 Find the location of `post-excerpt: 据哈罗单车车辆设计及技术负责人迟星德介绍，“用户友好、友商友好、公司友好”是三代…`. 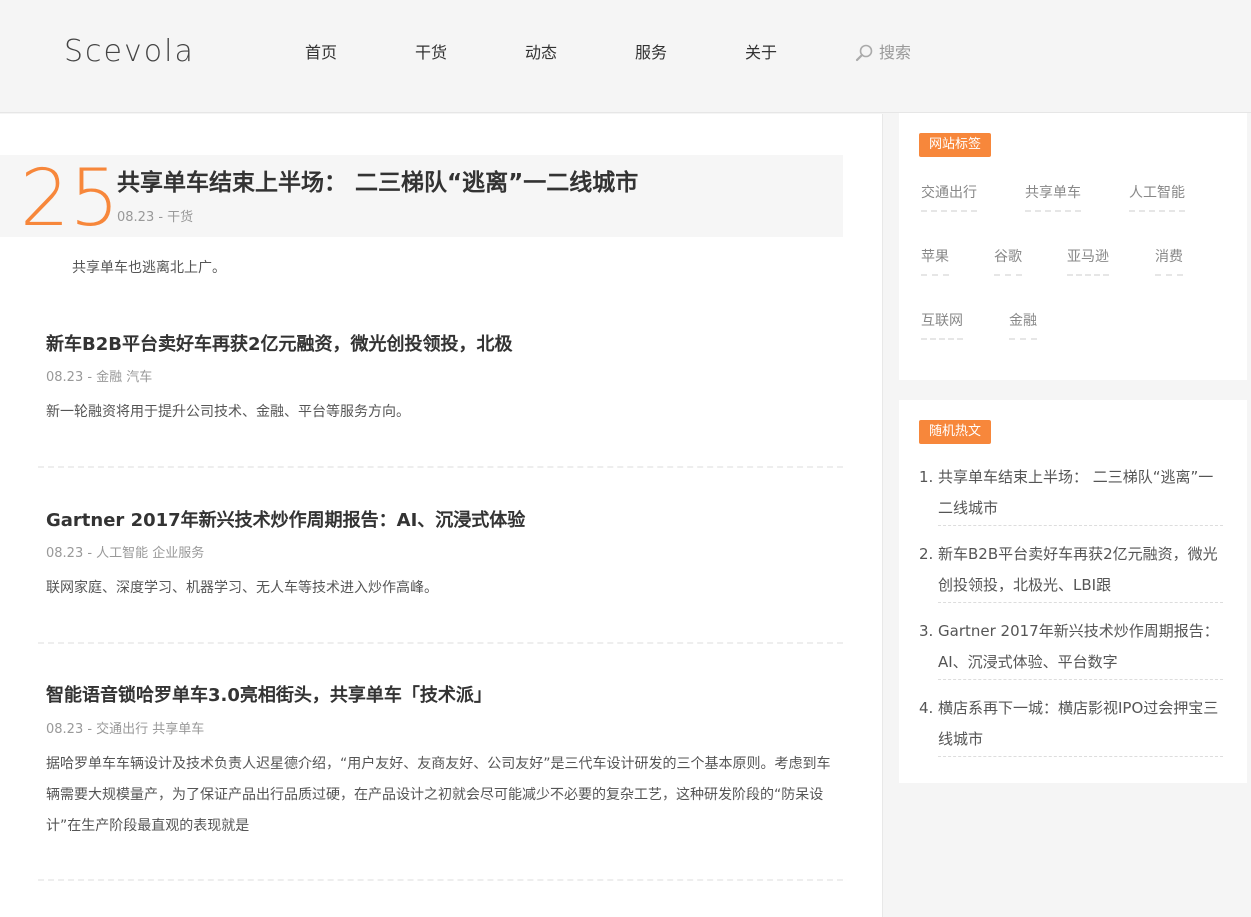

post-excerpt: 据哈罗单车车辆设计及技术负责人迟星德介绍，“用户友好、友商友好、公司友好”是三代… is located at coordinates (438, 795).